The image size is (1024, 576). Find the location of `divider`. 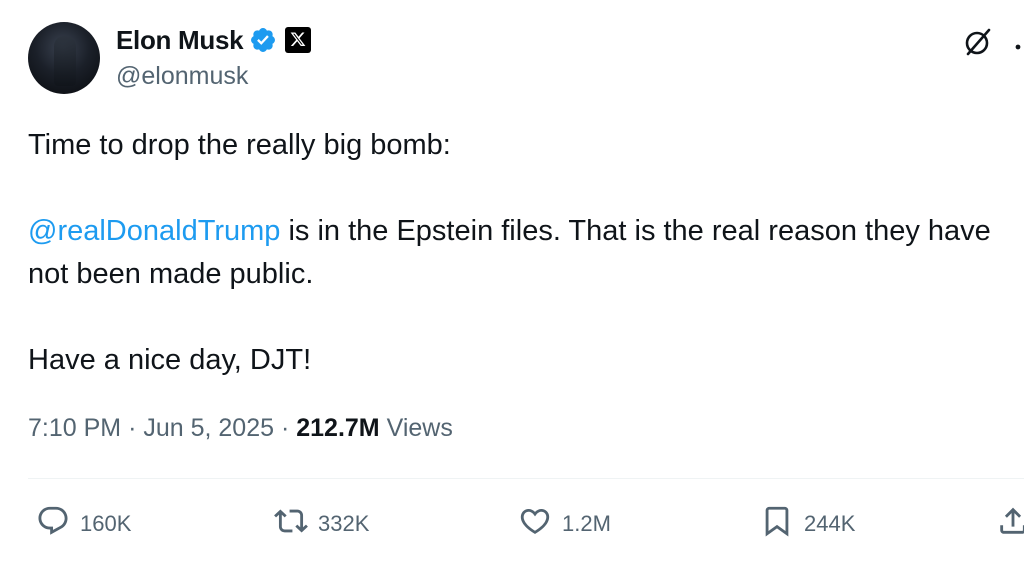

divider is located at coordinates (526, 478).